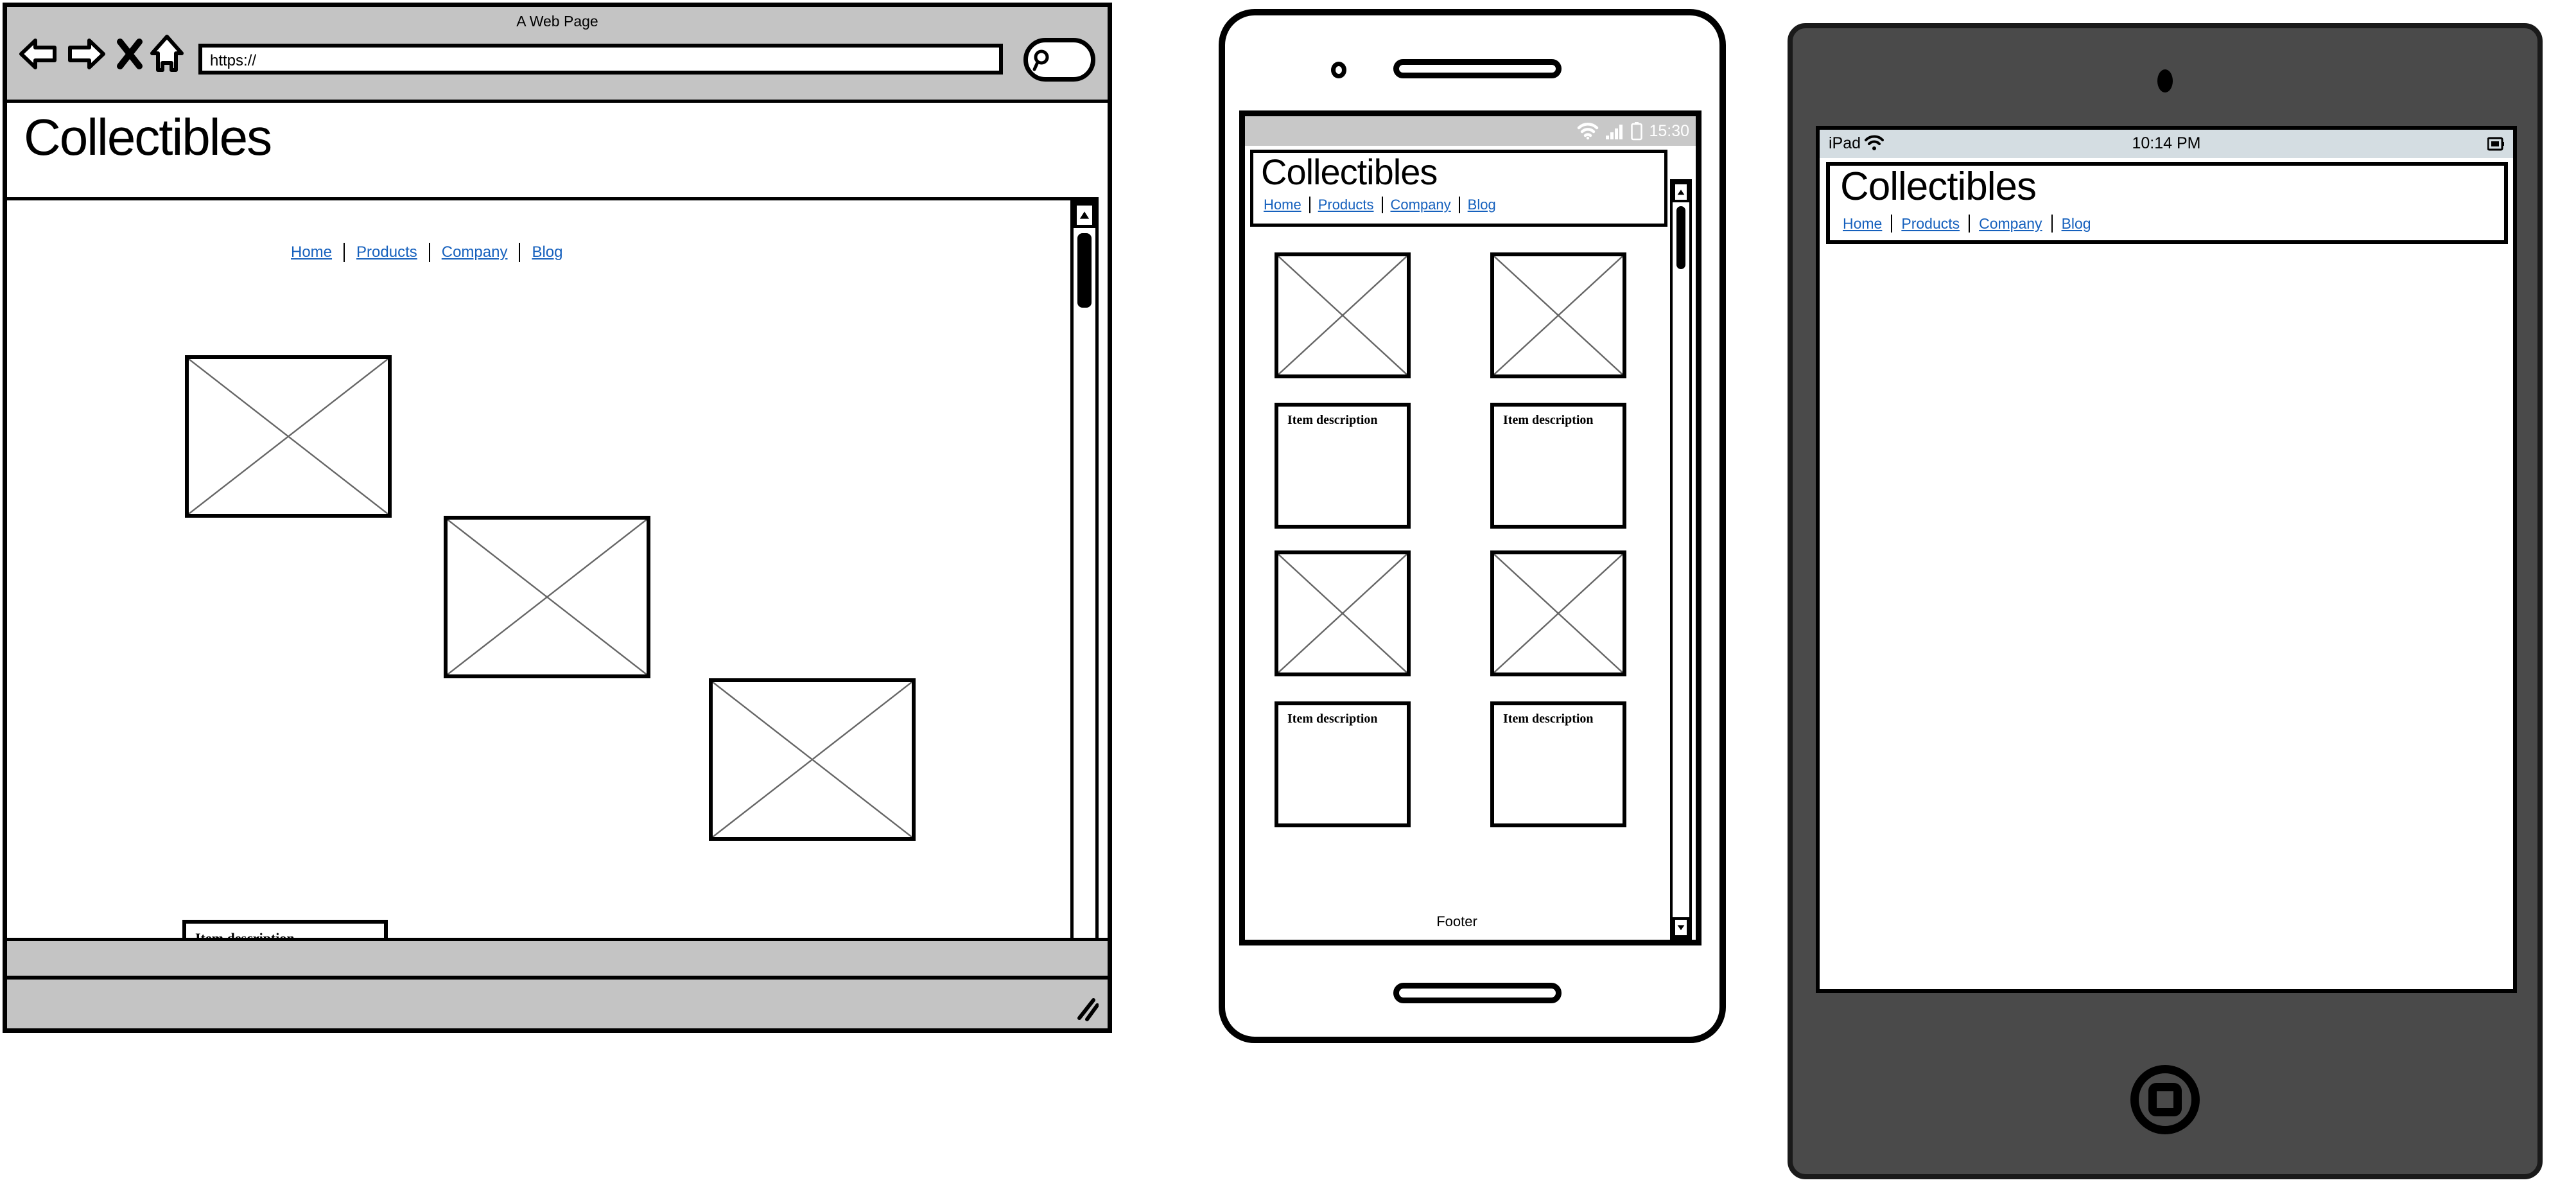 The height and width of the screenshot is (1187, 2576). Describe the element at coordinates (2165, 1099) in the screenshot. I see `tablet-home-button` at that location.